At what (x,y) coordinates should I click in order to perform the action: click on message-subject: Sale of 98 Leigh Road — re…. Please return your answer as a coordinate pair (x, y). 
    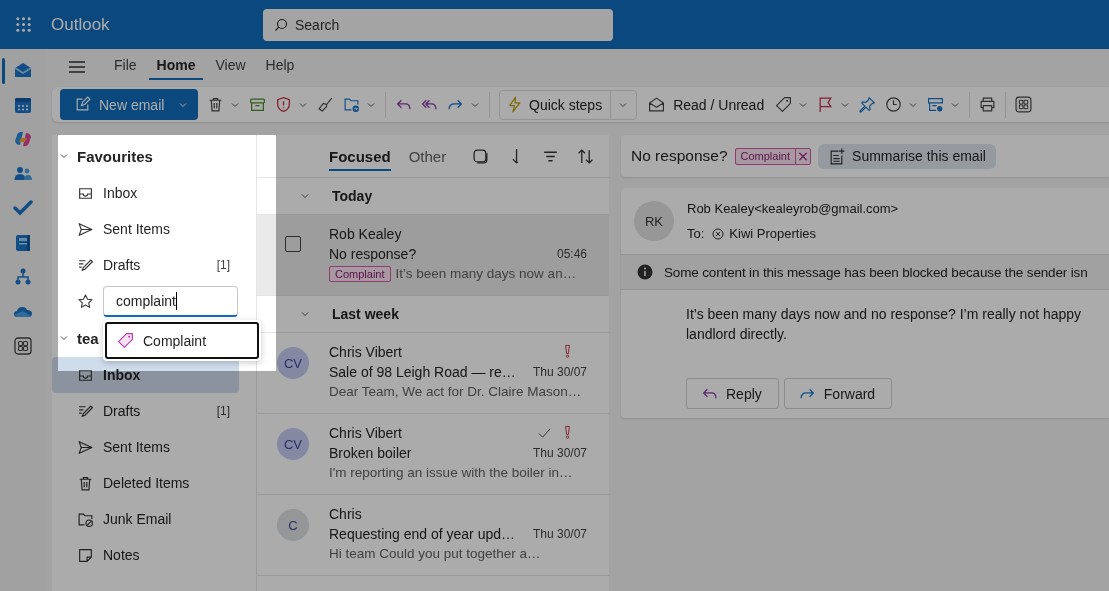
    Looking at the image, I should click on (422, 371).